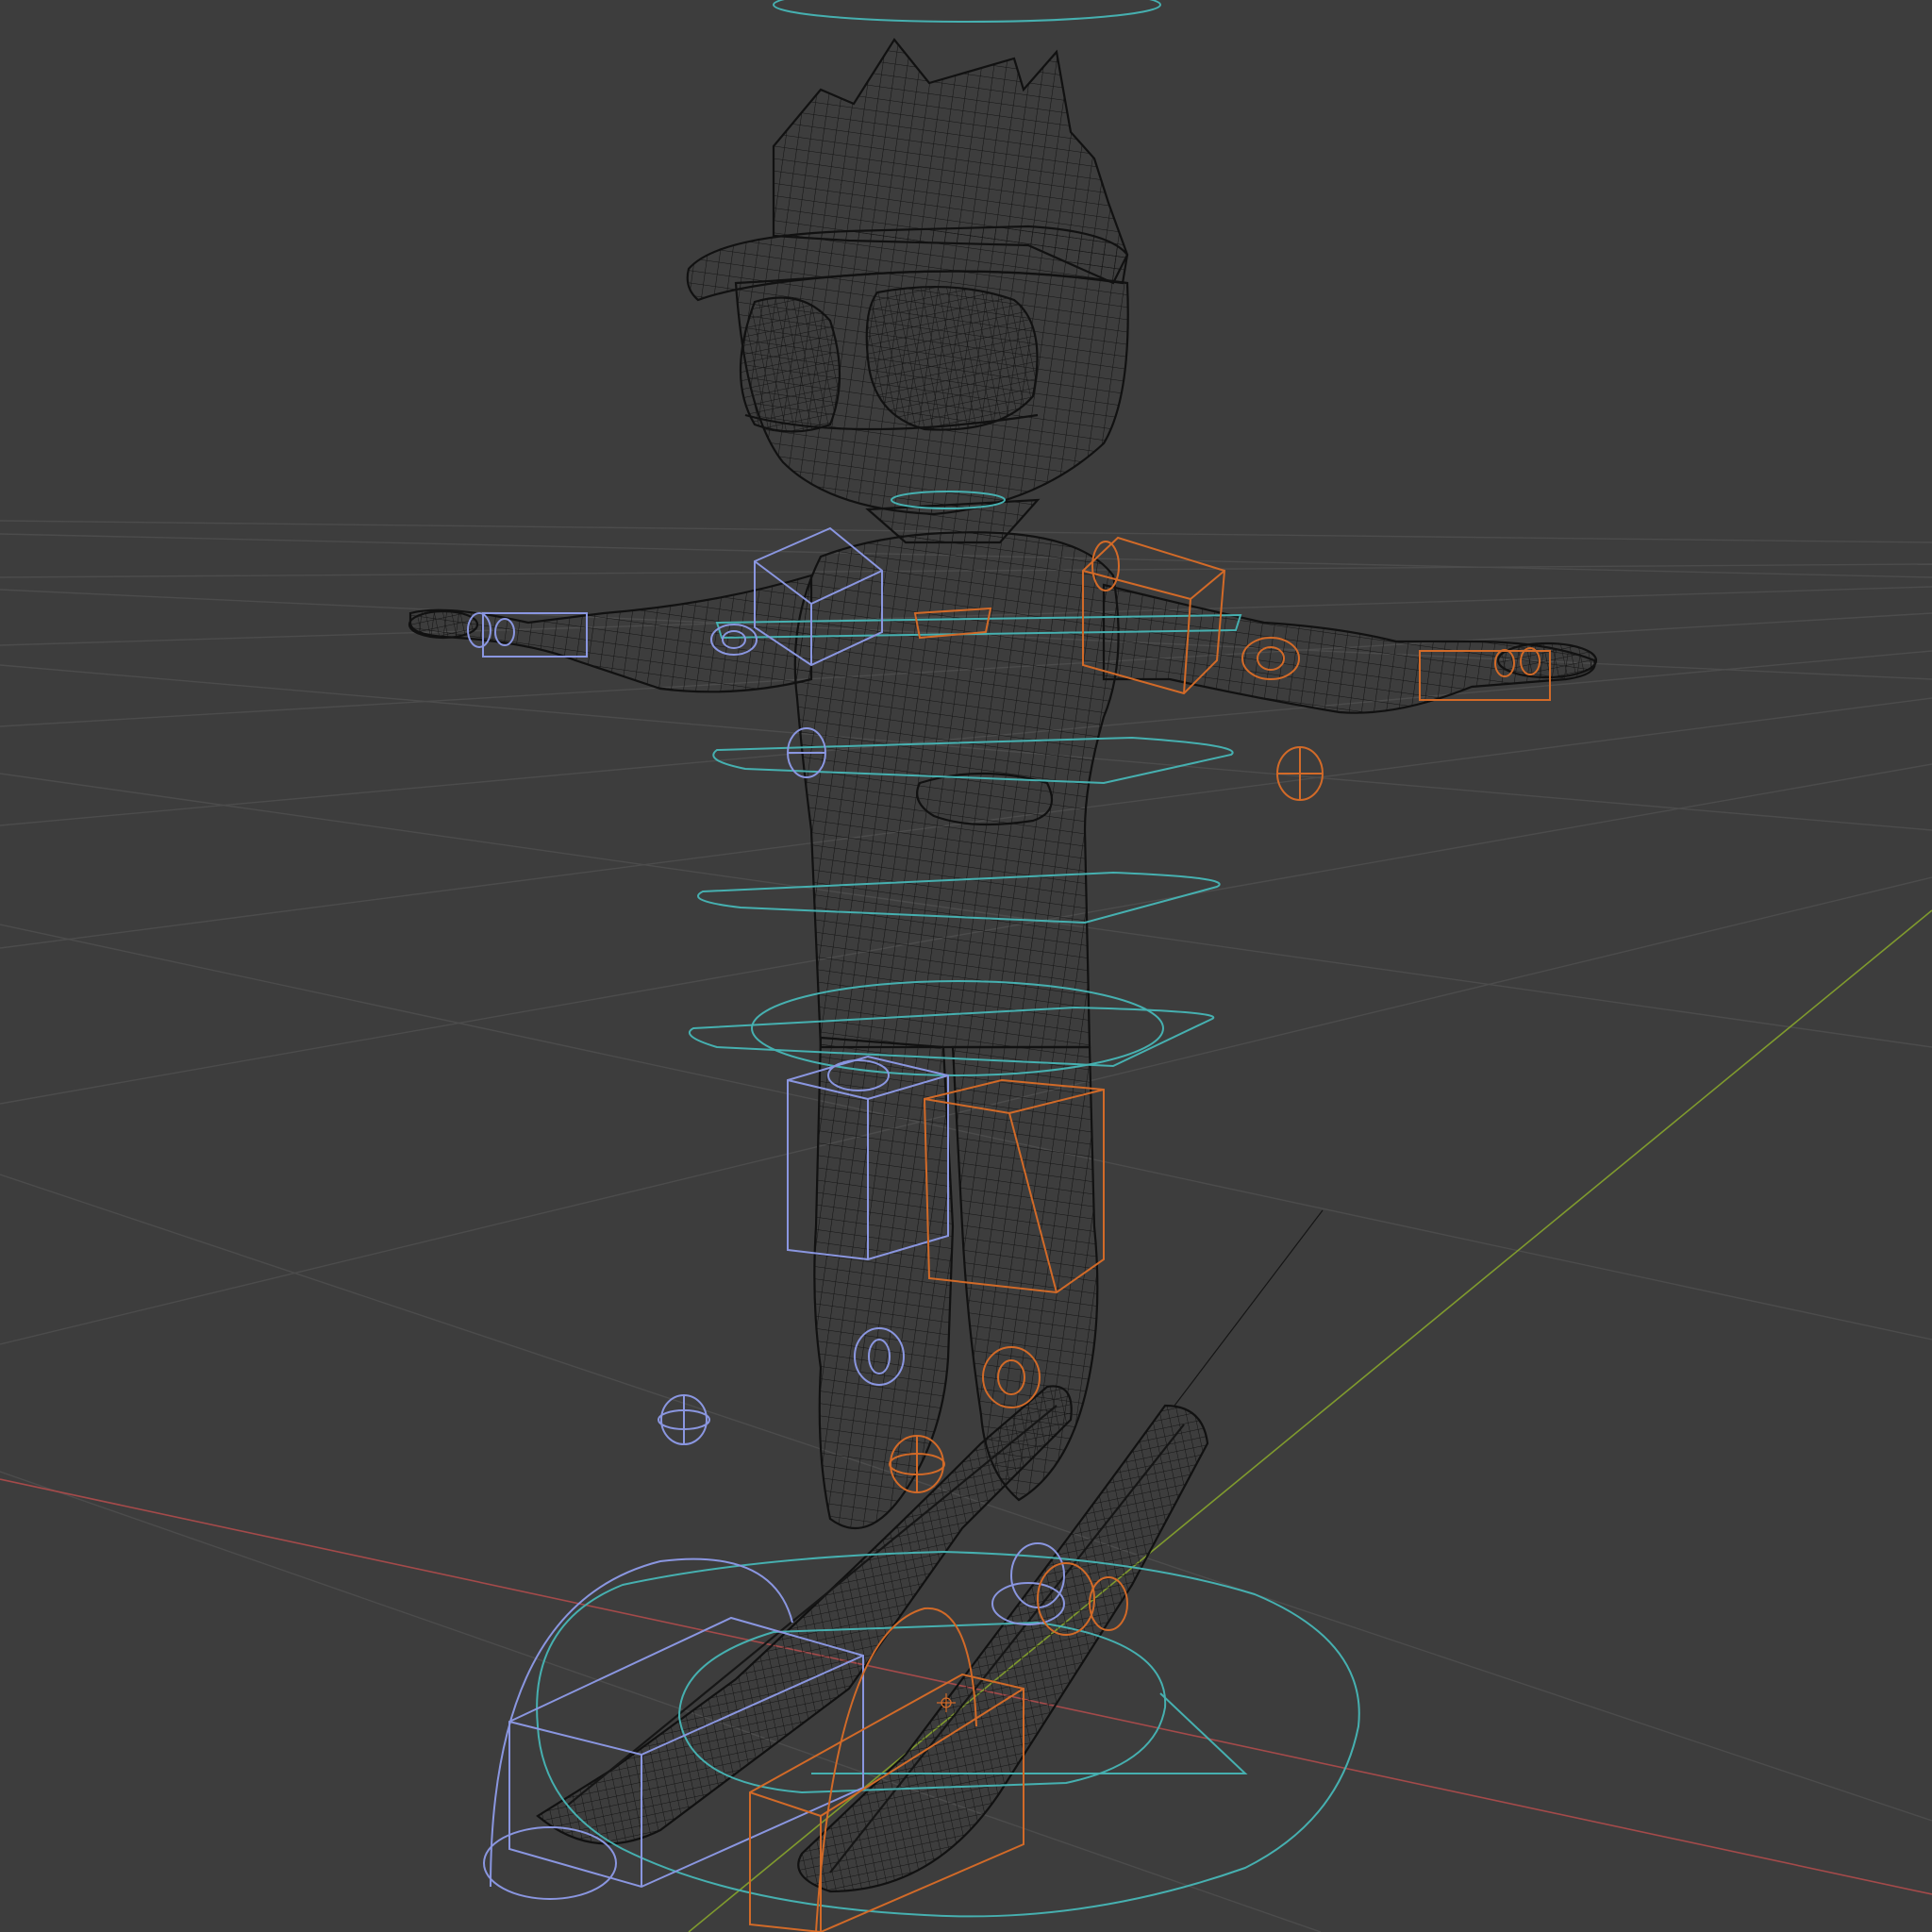 The height and width of the screenshot is (1932, 1932). I want to click on head-control, so click(967, 12).